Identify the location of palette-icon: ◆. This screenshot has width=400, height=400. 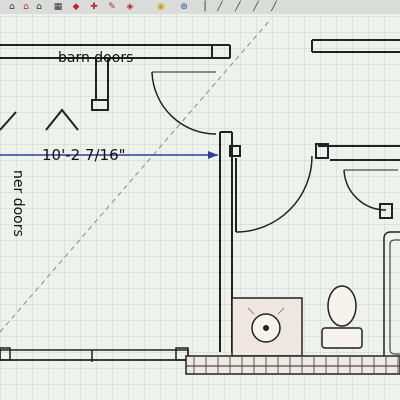
(76, 7).